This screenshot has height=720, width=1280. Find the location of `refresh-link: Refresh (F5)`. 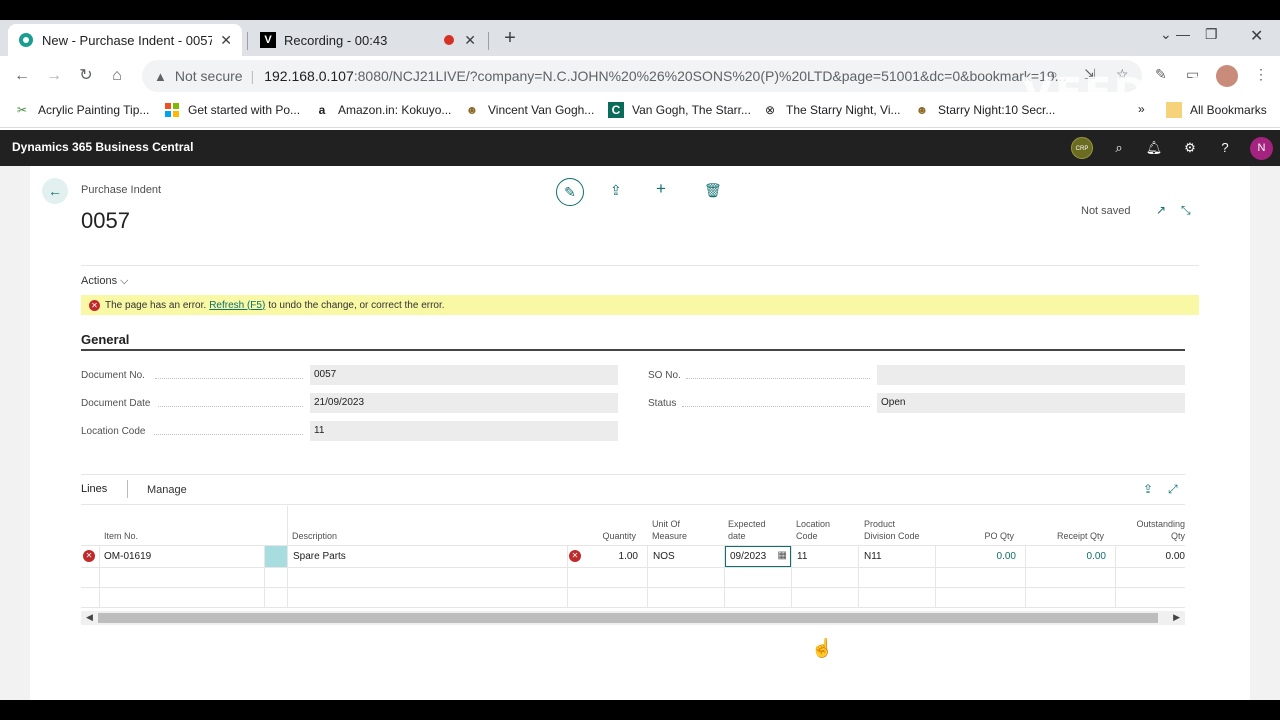

refresh-link: Refresh (F5) is located at coordinates (237, 305).